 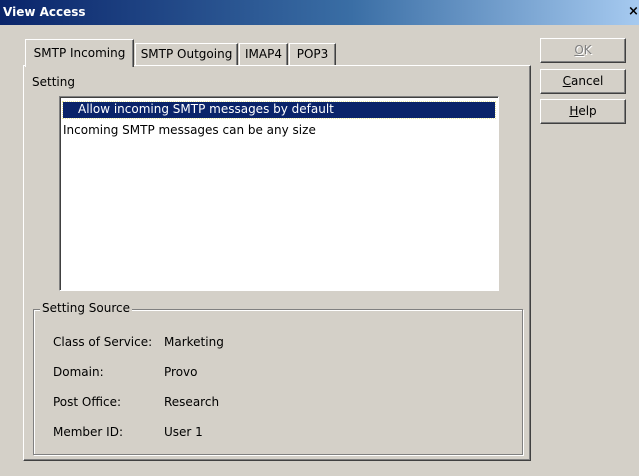 What do you see at coordinates (79, 53) in the screenshot?
I see `tab-smtp-incoming: SMTP Incoming` at bounding box center [79, 53].